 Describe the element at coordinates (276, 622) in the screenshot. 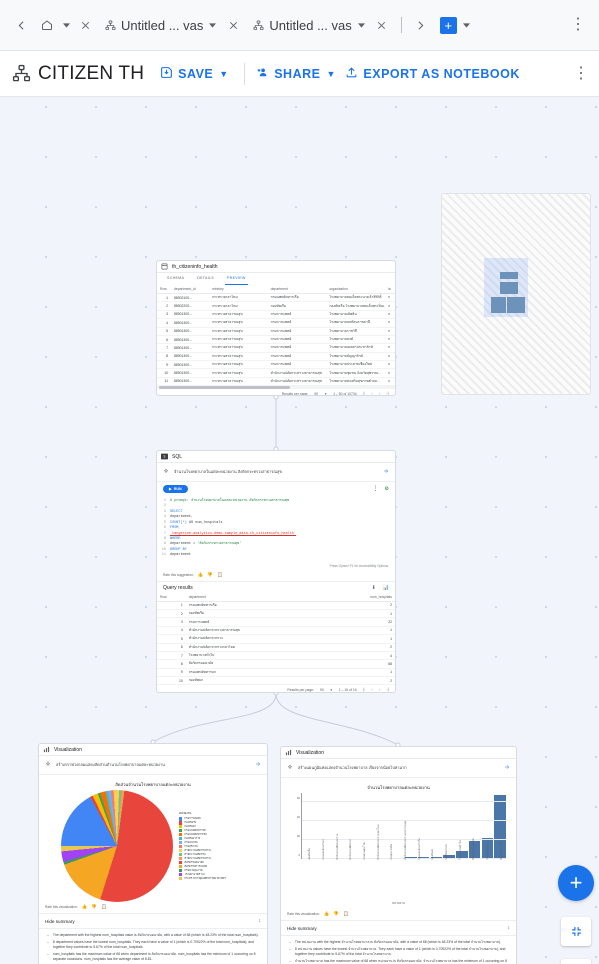

I see `table-row: 3 กรมการแพทย์ 22` at that location.